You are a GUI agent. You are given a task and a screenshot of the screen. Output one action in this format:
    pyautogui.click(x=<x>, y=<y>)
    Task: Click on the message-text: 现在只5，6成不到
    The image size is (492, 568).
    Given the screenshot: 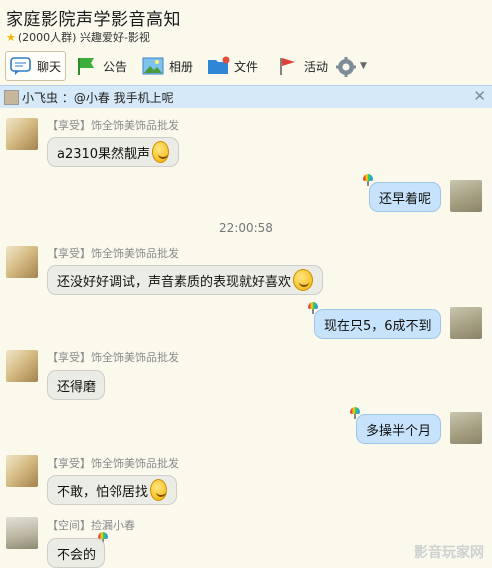 What is the action you would take?
    pyautogui.click(x=378, y=326)
    